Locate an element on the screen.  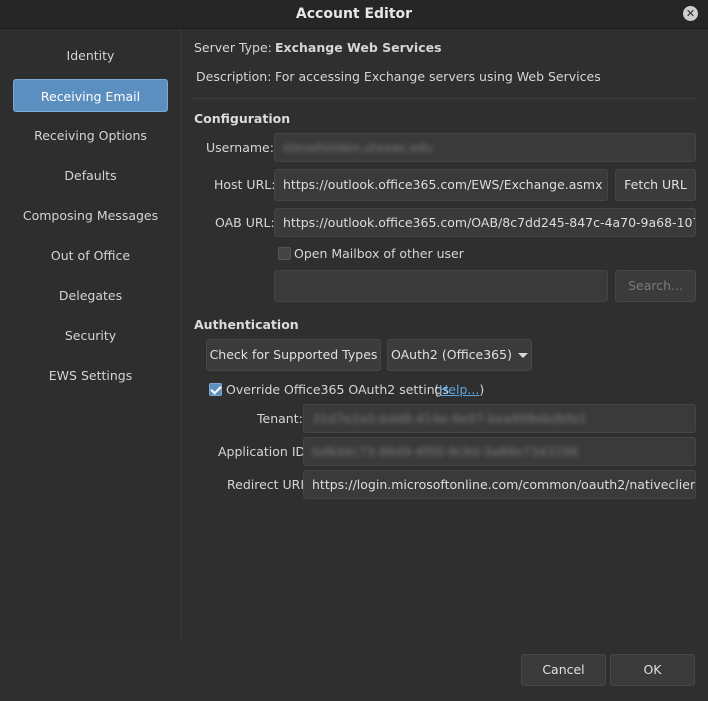
oab-url-label: OAB URL: is located at coordinates (245, 222).